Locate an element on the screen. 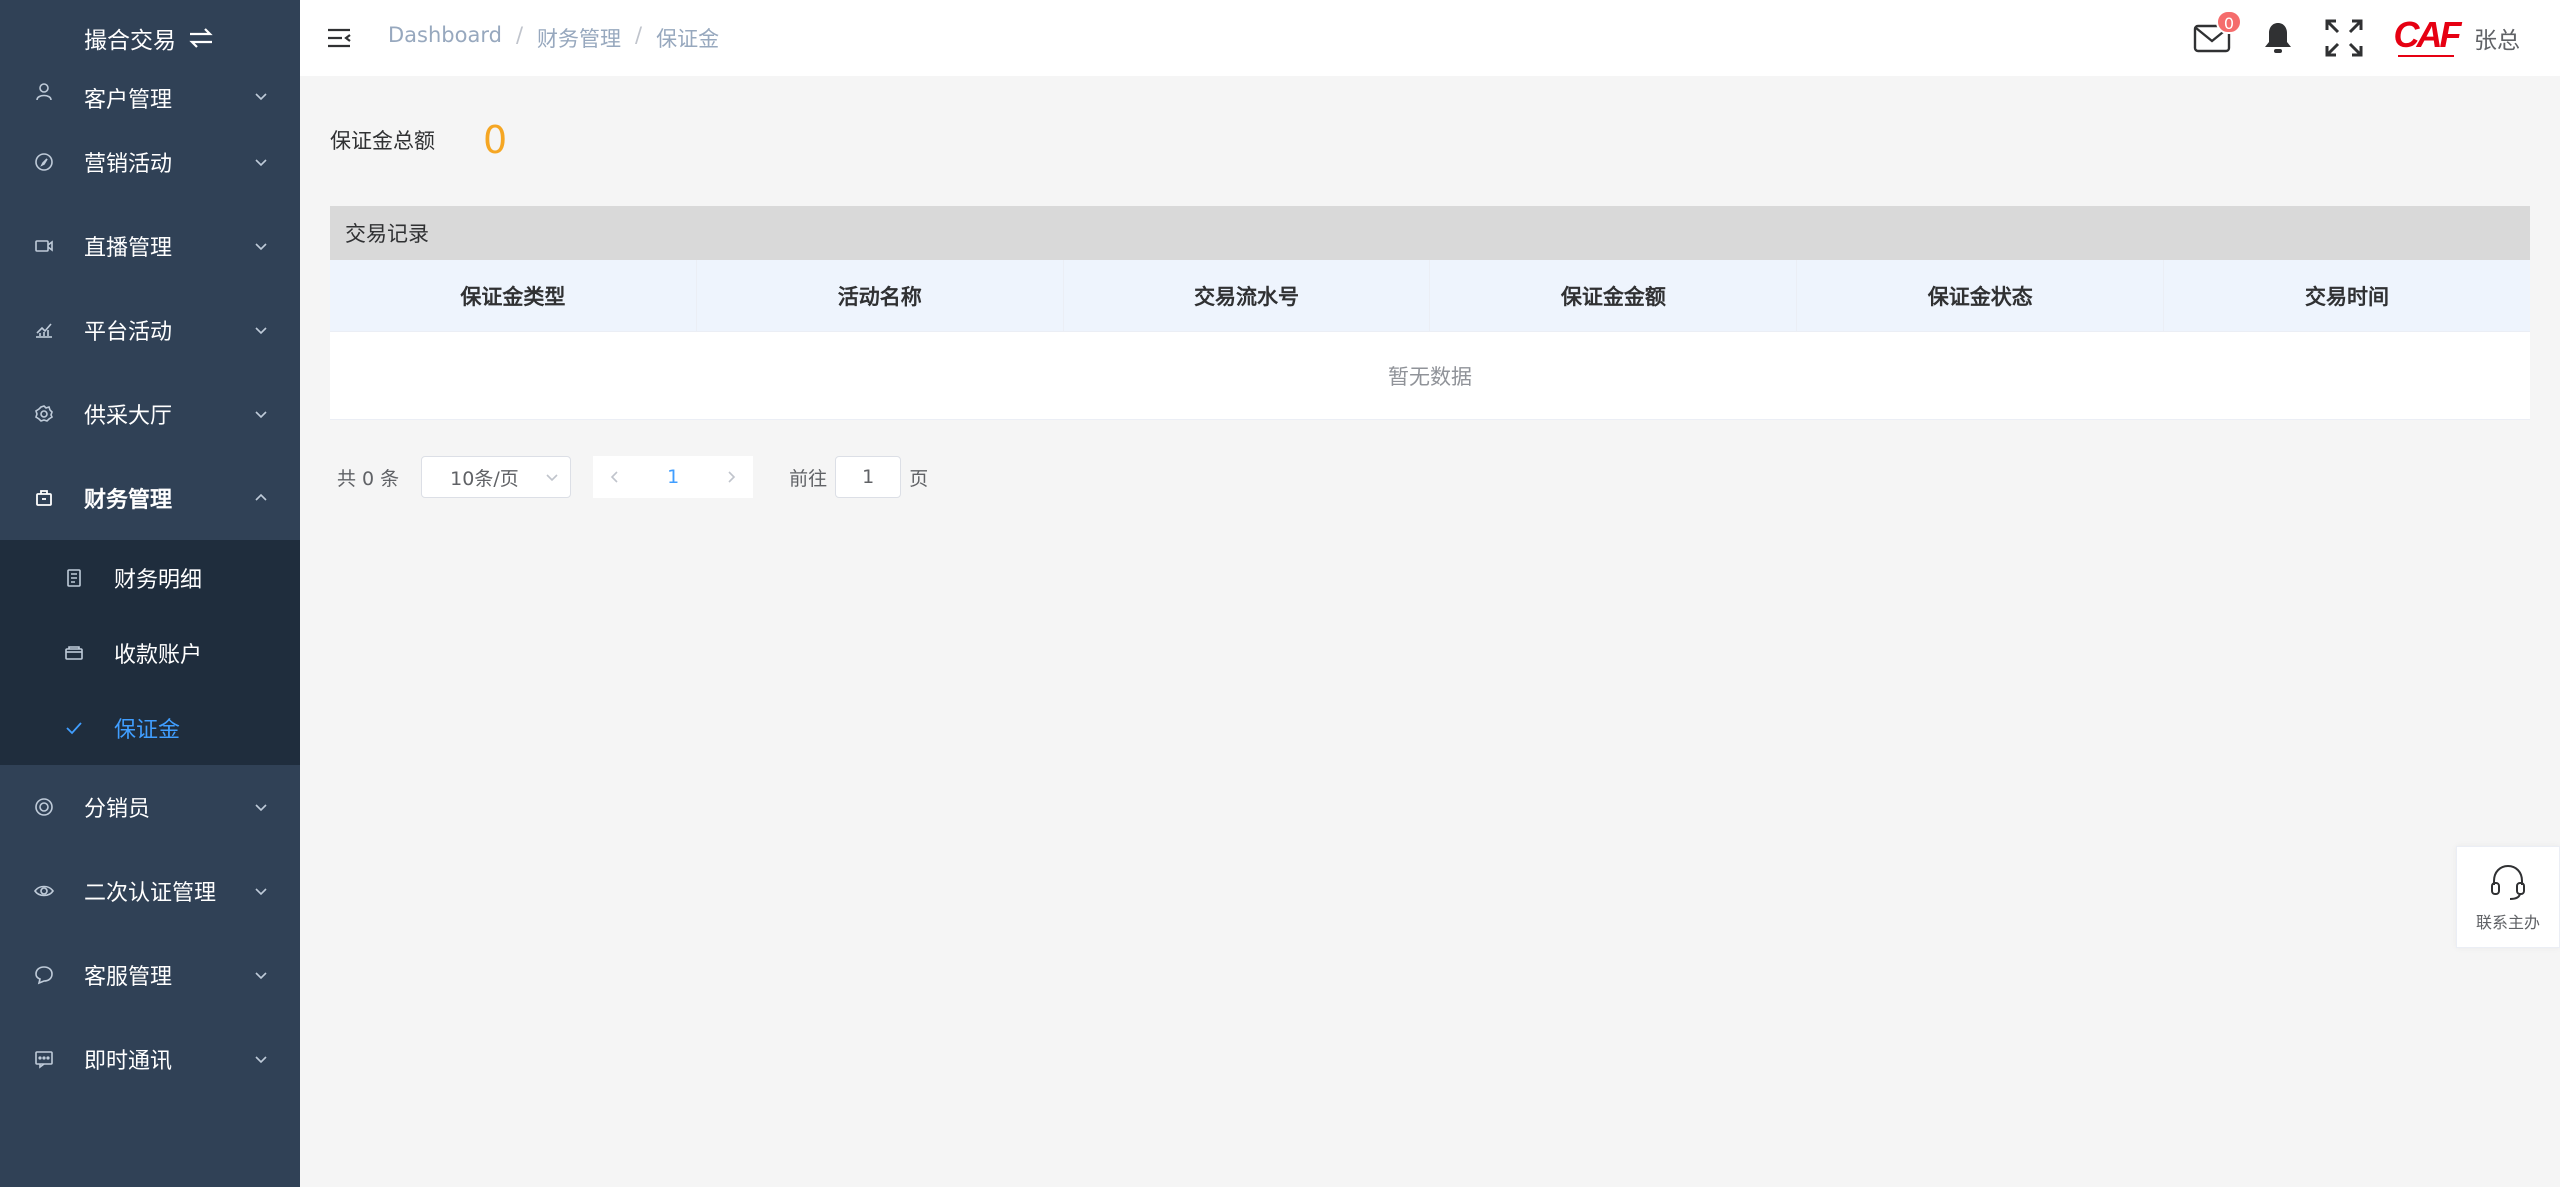 The height and width of the screenshot is (1187, 2560). table-header: 保证金类型 活动名称 交易流水号 保证金金额 保证金状态 交易时间 is located at coordinates (1430, 296).